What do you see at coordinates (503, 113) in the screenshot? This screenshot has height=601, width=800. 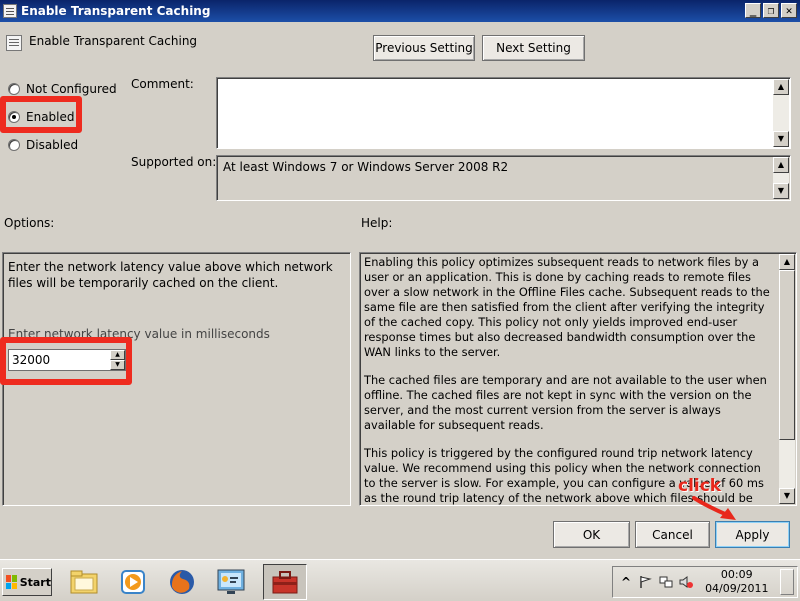 I see `comment-textarea: ▲ ▼` at bounding box center [503, 113].